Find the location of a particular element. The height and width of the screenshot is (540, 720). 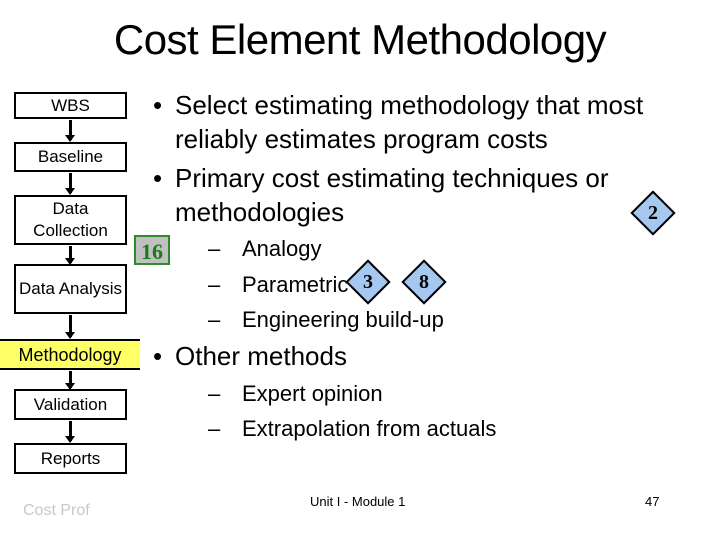

slide-title: Cost Element Methodology is located at coordinates (360, 39).